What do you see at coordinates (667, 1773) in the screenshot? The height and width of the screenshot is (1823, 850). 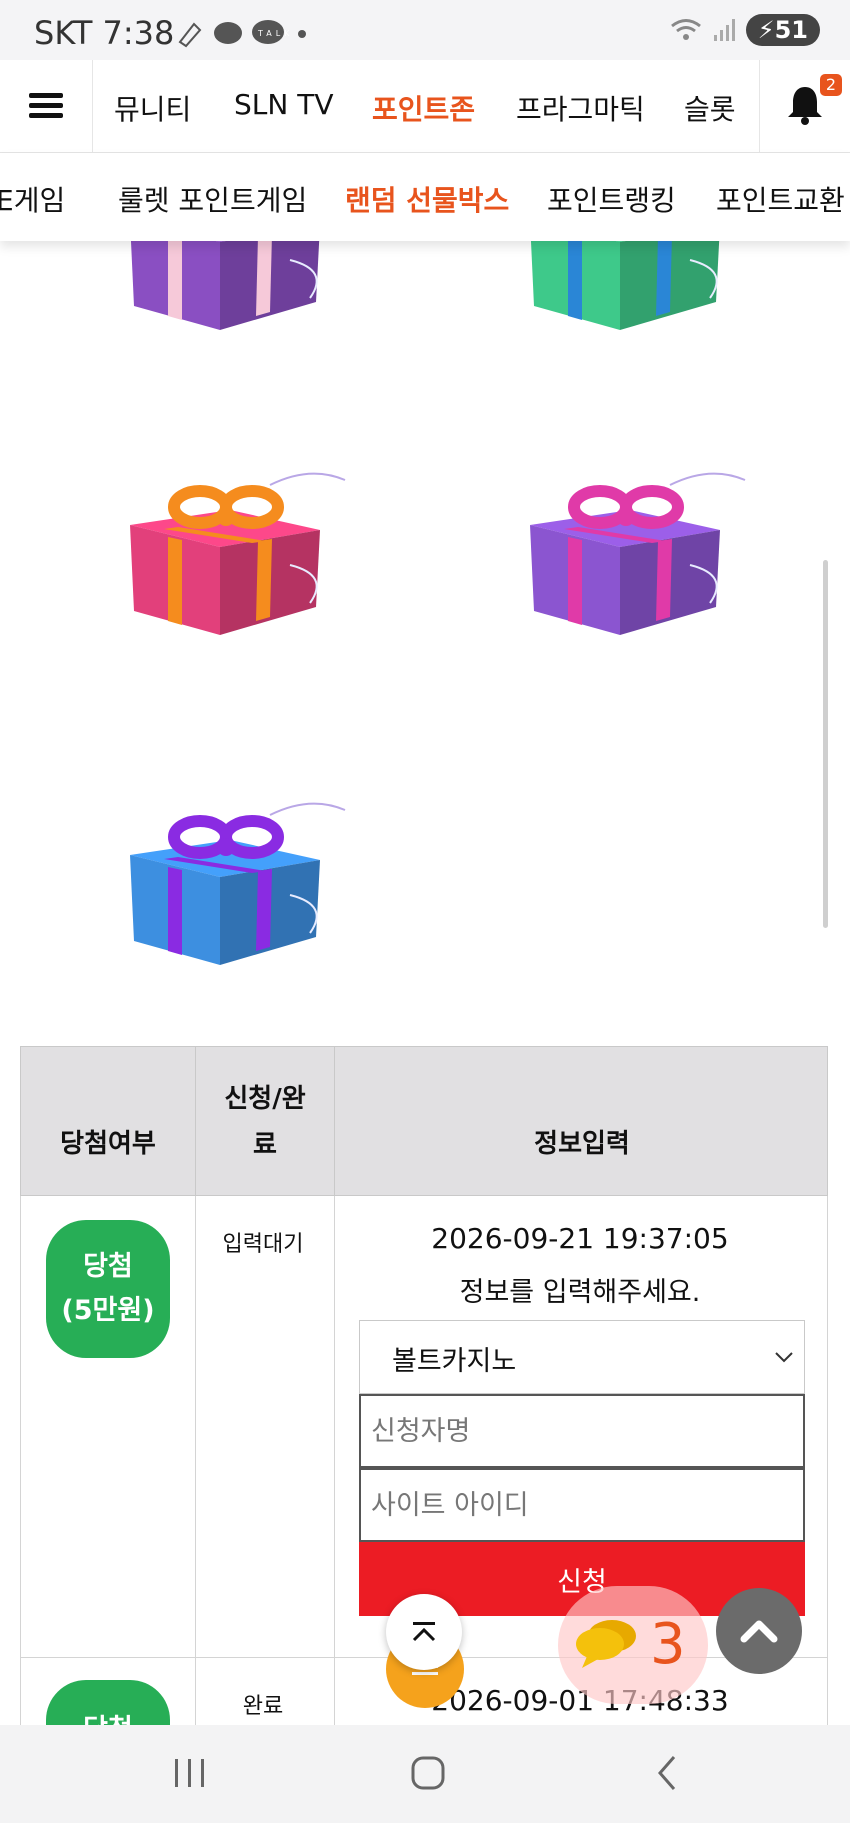 I see `back-icon` at bounding box center [667, 1773].